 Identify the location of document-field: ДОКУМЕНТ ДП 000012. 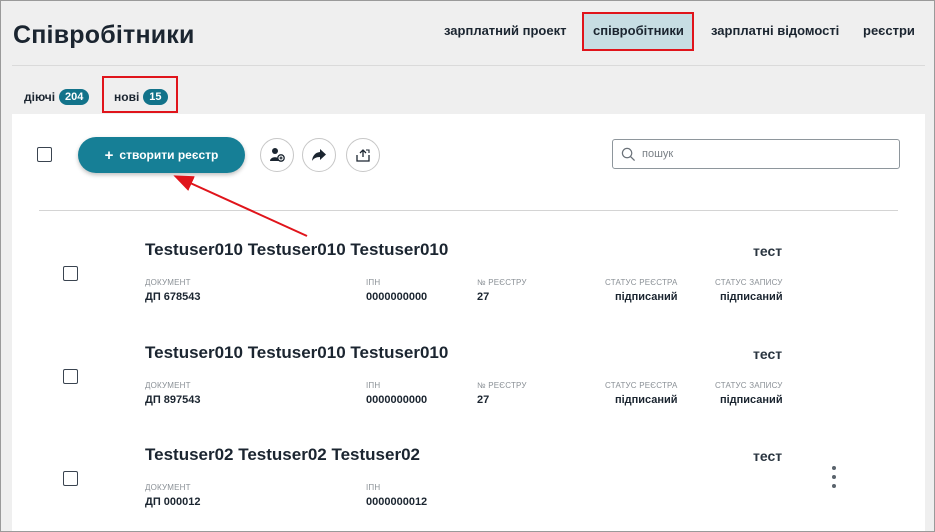
(173, 495).